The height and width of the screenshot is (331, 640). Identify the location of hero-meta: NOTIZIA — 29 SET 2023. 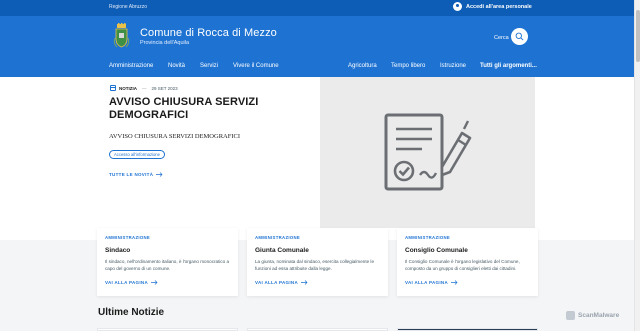
(144, 88).